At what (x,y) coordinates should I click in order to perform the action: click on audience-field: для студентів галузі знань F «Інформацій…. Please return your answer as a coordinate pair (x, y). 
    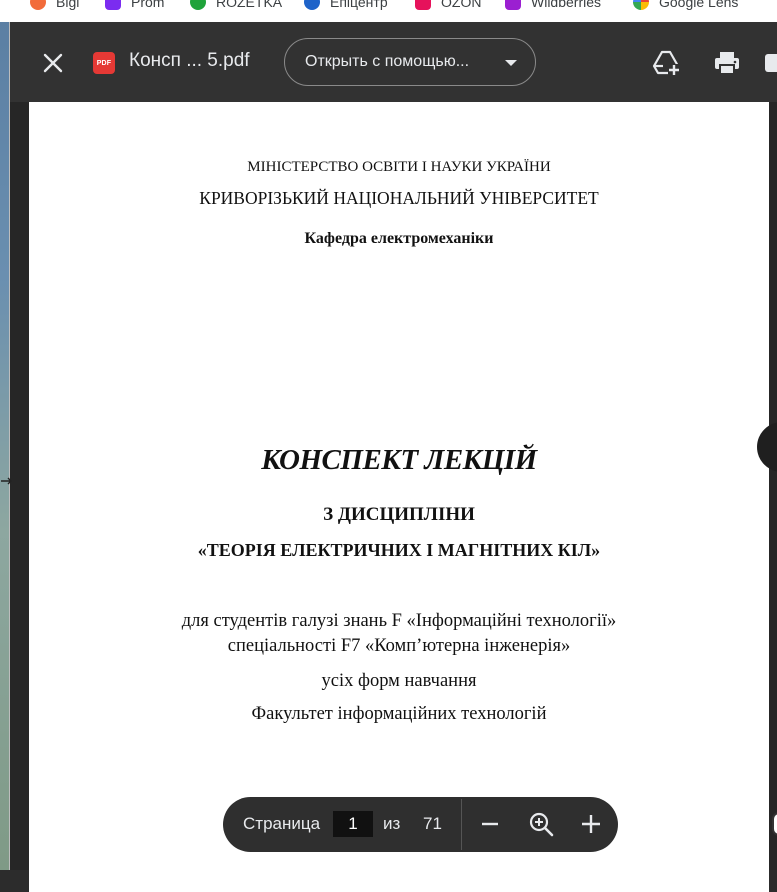
    Looking at the image, I should click on (399, 621).